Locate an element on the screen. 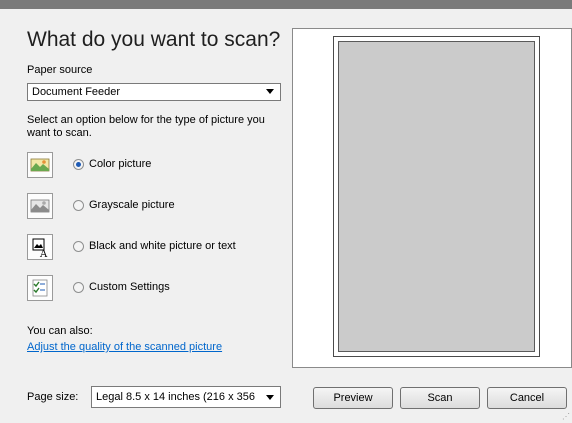  bw-picture-label: Black and white picture or text is located at coordinates (162, 246).